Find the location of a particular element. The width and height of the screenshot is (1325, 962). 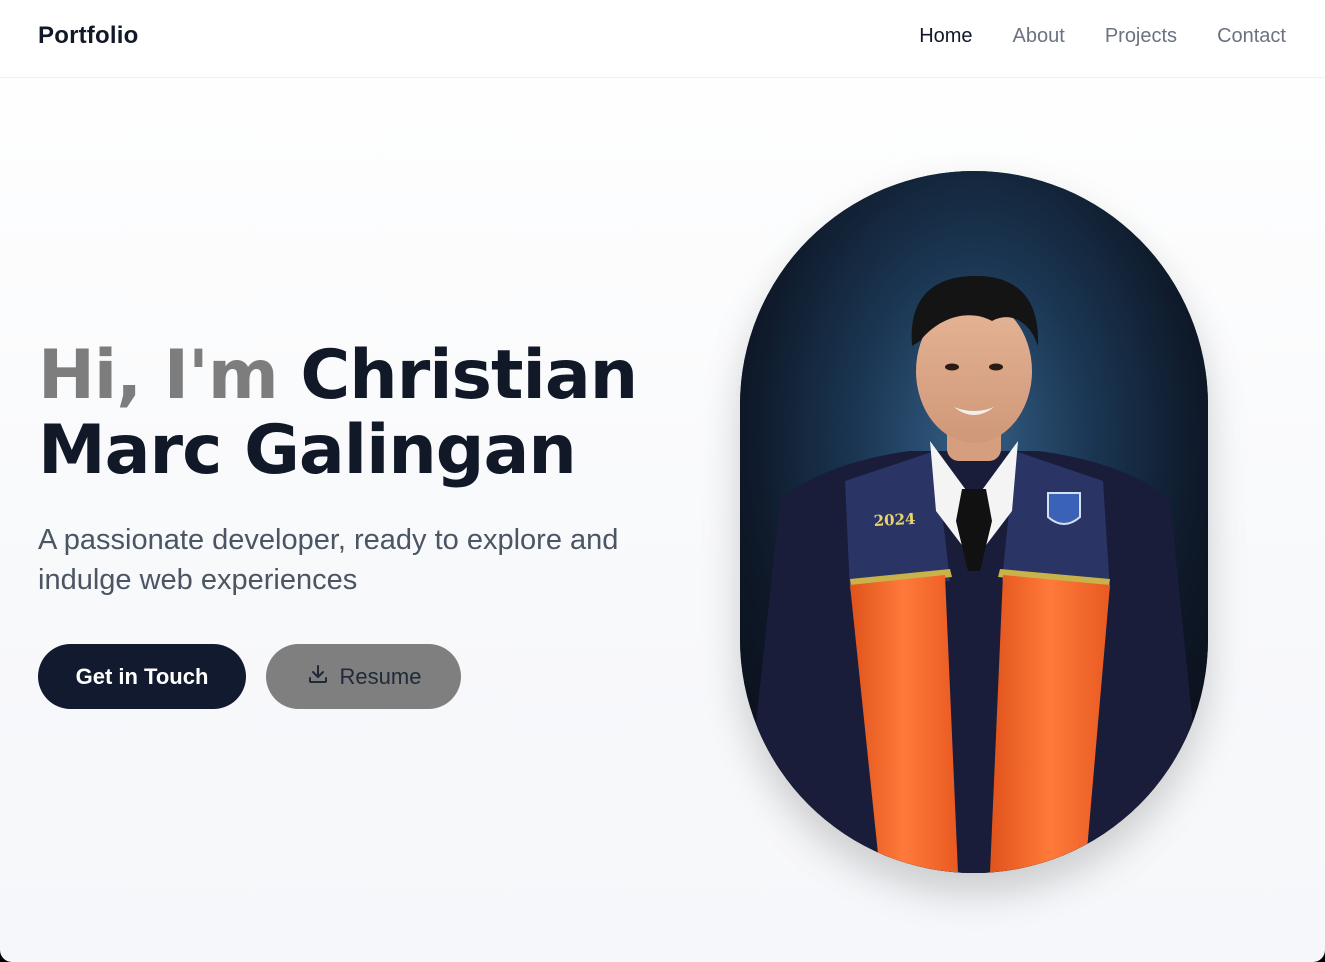

site-header: Portfolio Home About Projects Contact is located at coordinates (662, 39).